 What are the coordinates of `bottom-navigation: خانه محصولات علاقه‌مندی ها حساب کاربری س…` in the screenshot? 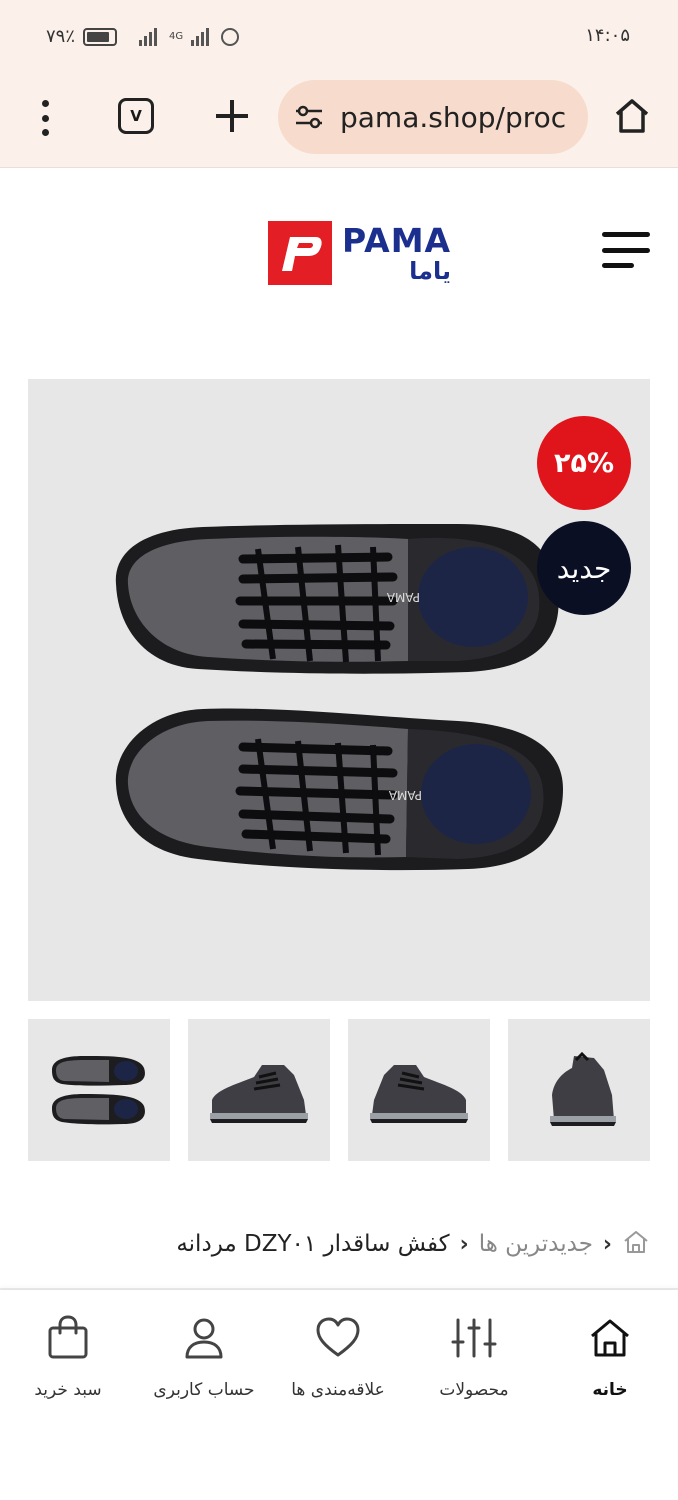 It's located at (339, 1395).